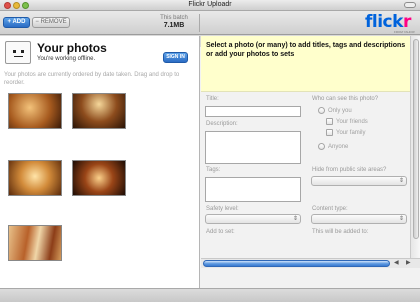  Describe the element at coordinates (345, 99) in the screenshot. I see `visibility-label: Who can see this photo?` at that location.